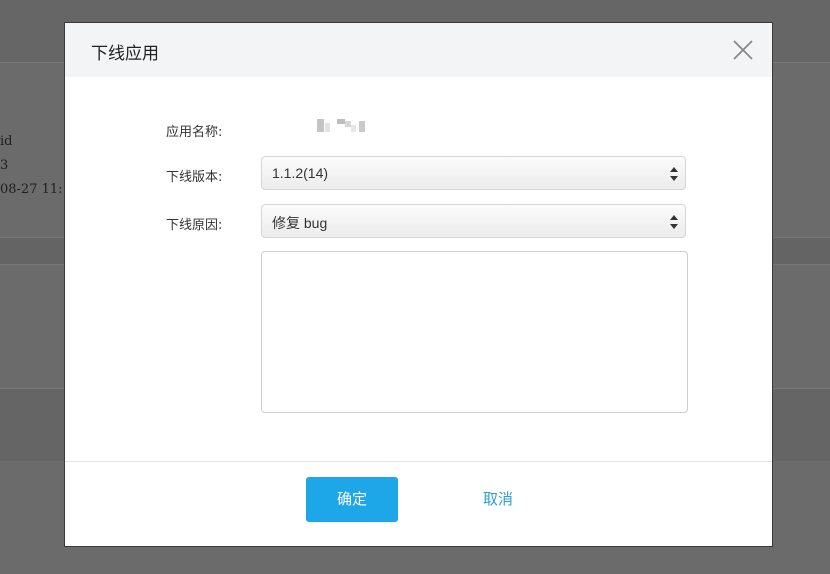 This screenshot has width=830, height=574. I want to click on reason-select: 修复 bug, so click(473, 221).